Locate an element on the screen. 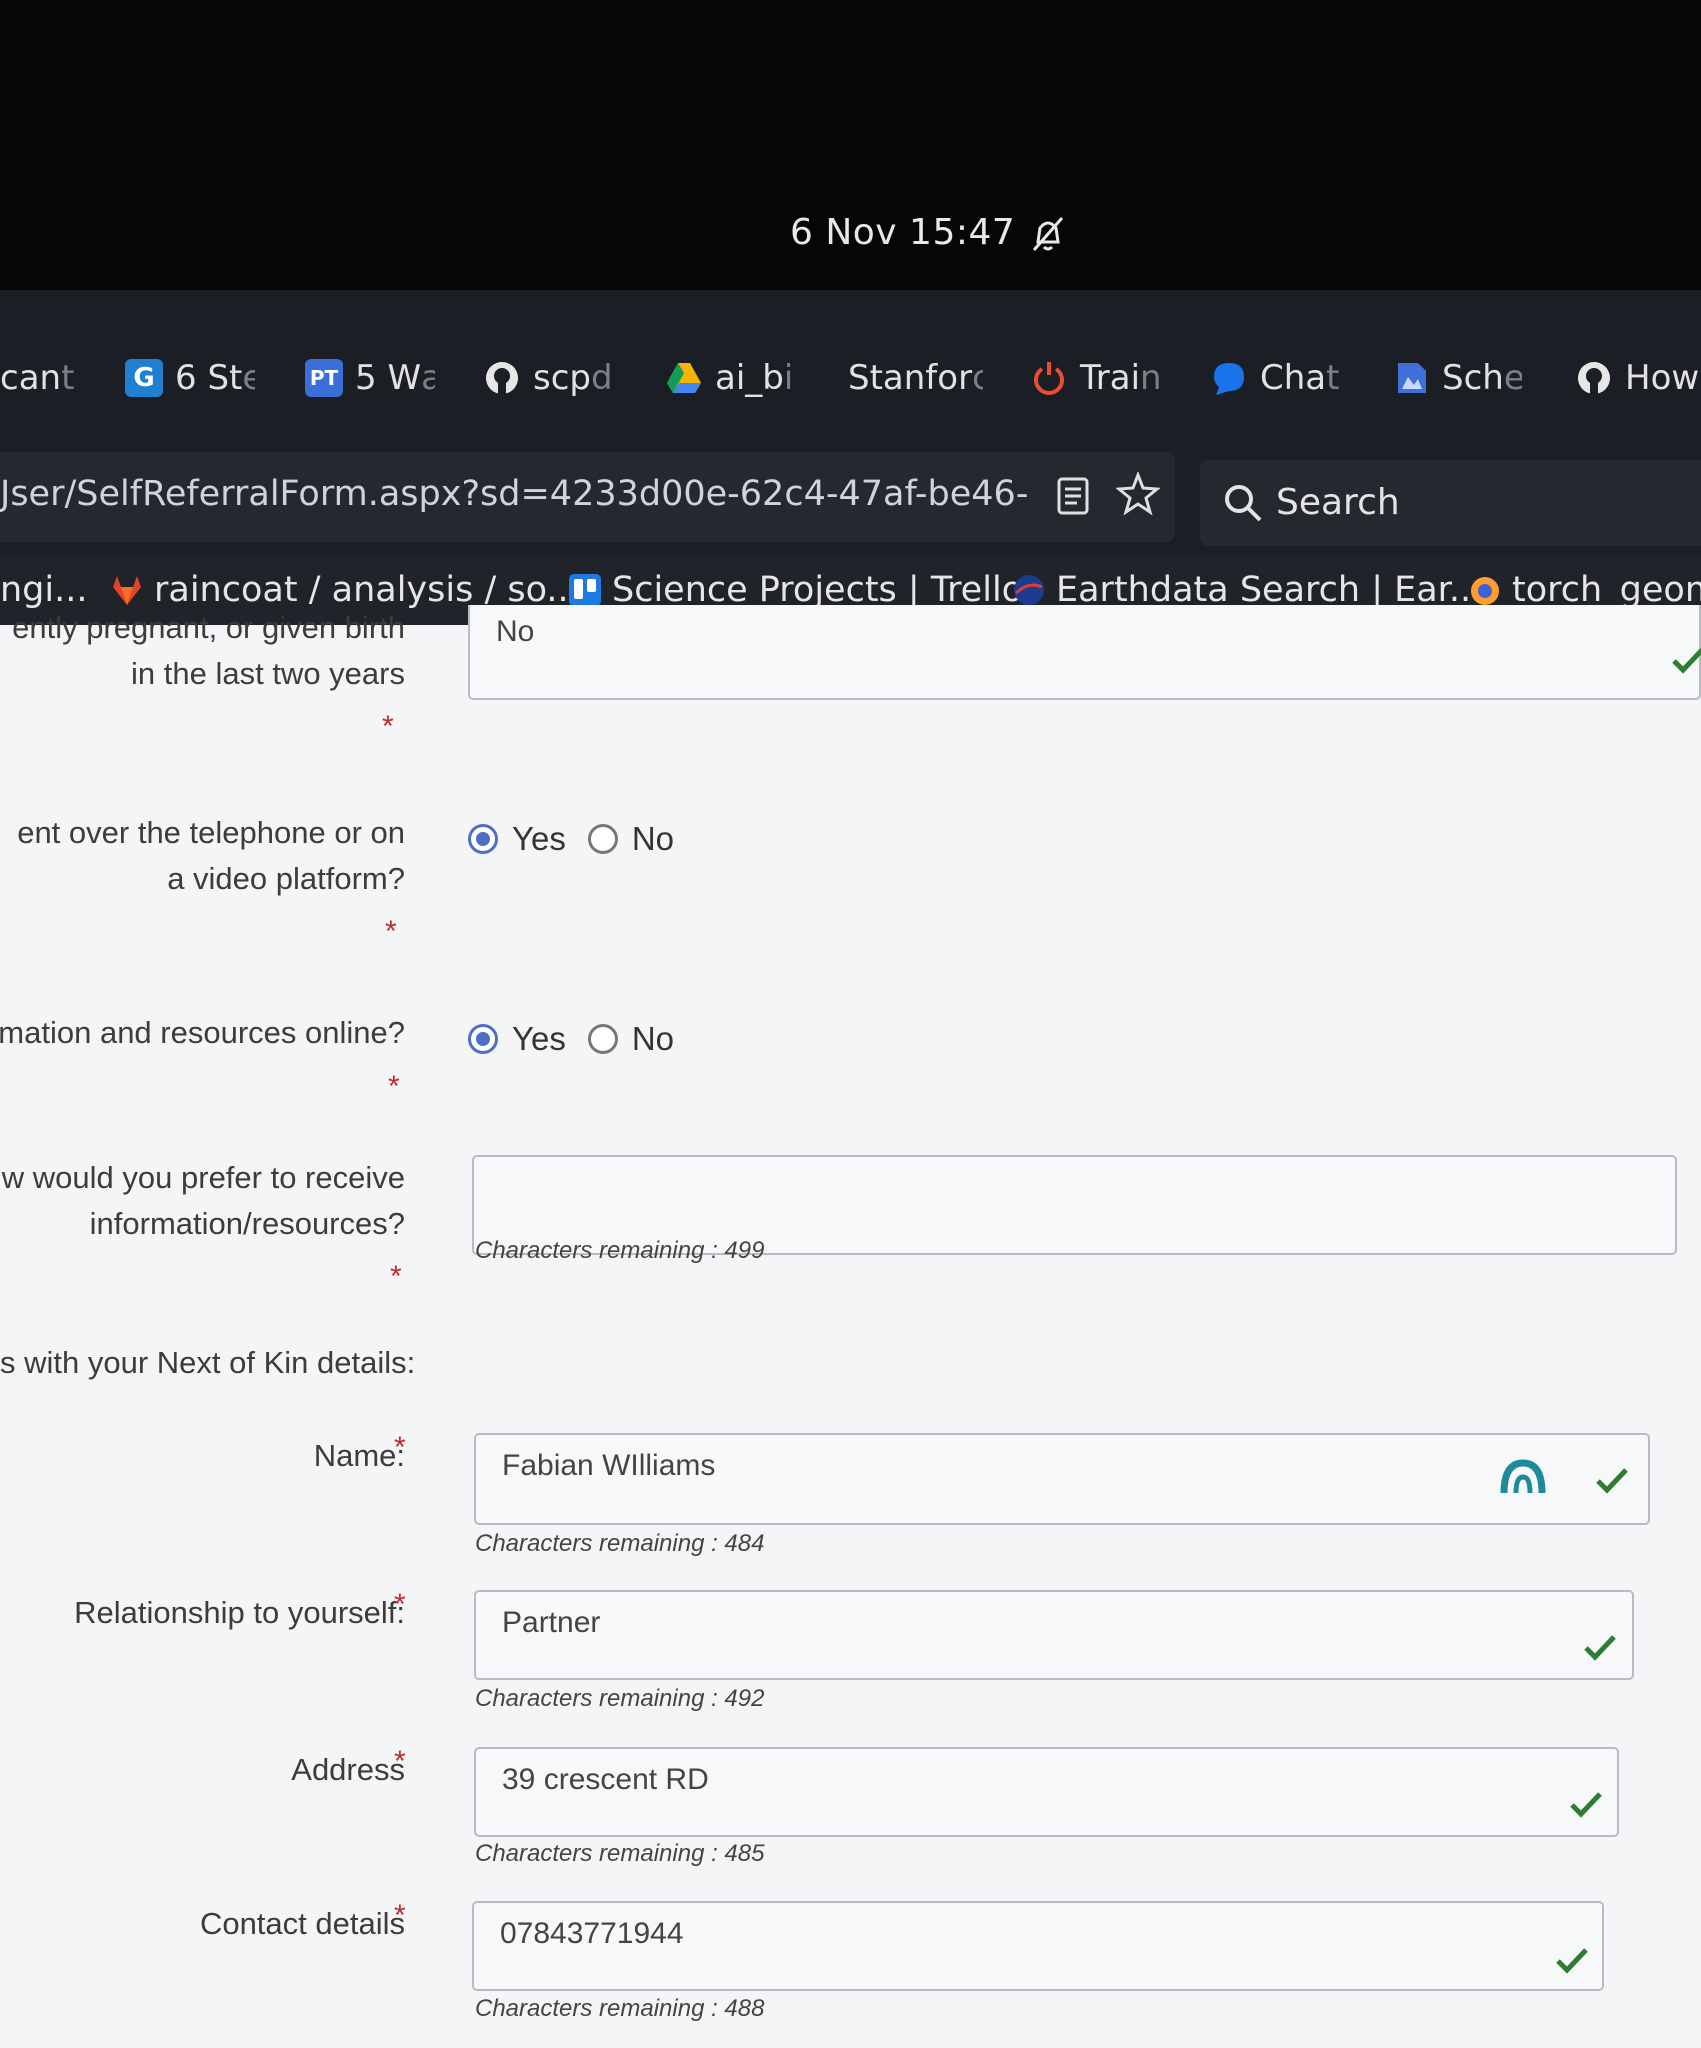 Image resolution: width=1701 pixels, height=2048 pixels. tab-8: Sch e is located at coordinates (1457, 378).